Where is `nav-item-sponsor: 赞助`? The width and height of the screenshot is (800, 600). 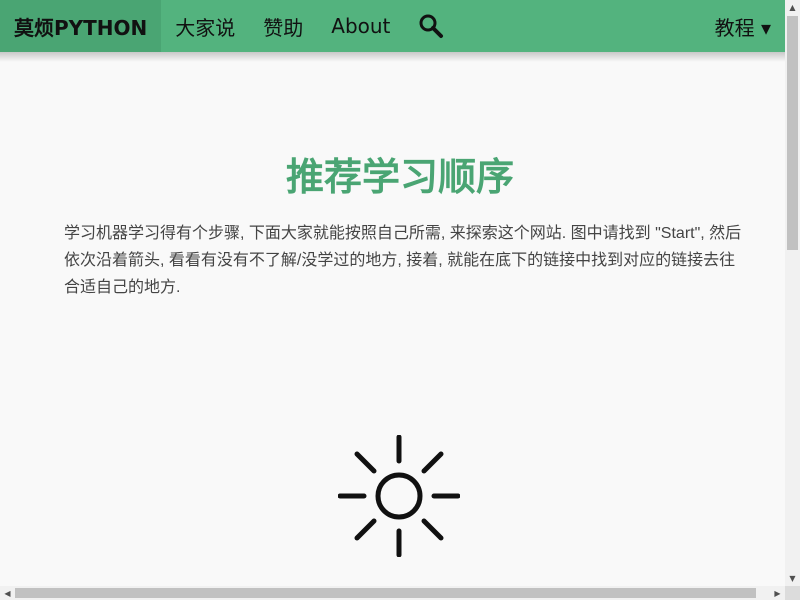 nav-item-sponsor: 赞助 is located at coordinates (283, 26).